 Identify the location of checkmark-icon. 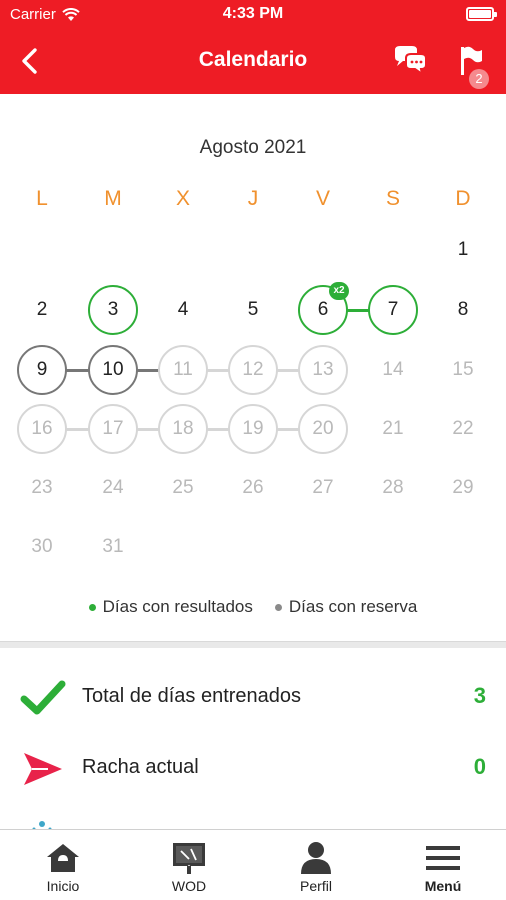
(43, 697).